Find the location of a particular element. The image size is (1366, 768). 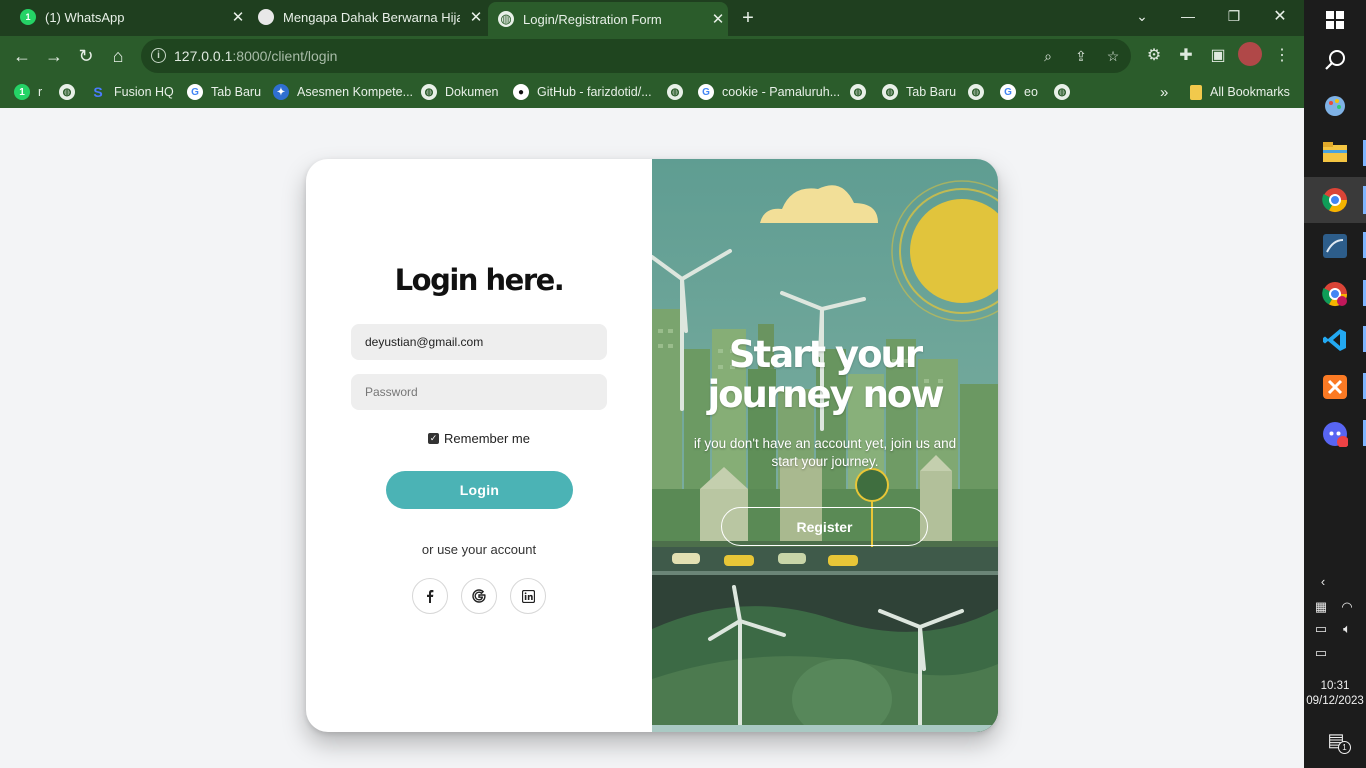

extensions-puzzle-icon: ✚ is located at coordinates (1186, 55).